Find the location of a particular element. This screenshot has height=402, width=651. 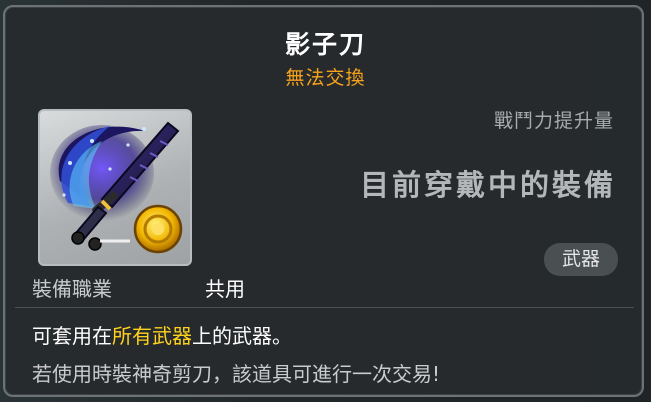

combat-power-label: 戰鬥力提升量 is located at coordinates (553, 121).